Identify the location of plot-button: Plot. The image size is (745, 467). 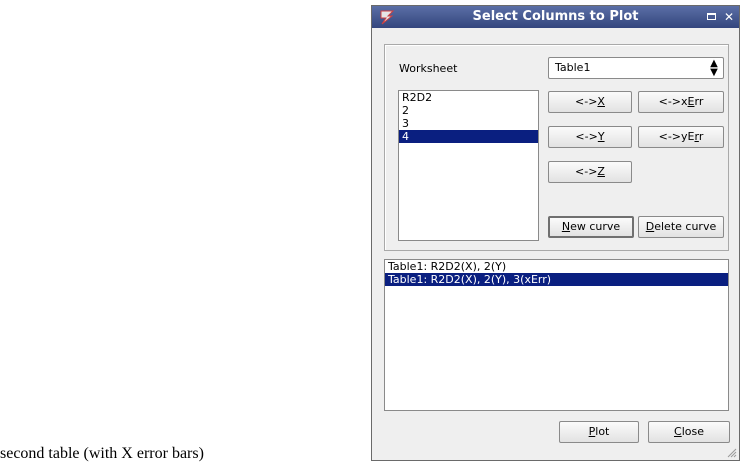
(599, 432).